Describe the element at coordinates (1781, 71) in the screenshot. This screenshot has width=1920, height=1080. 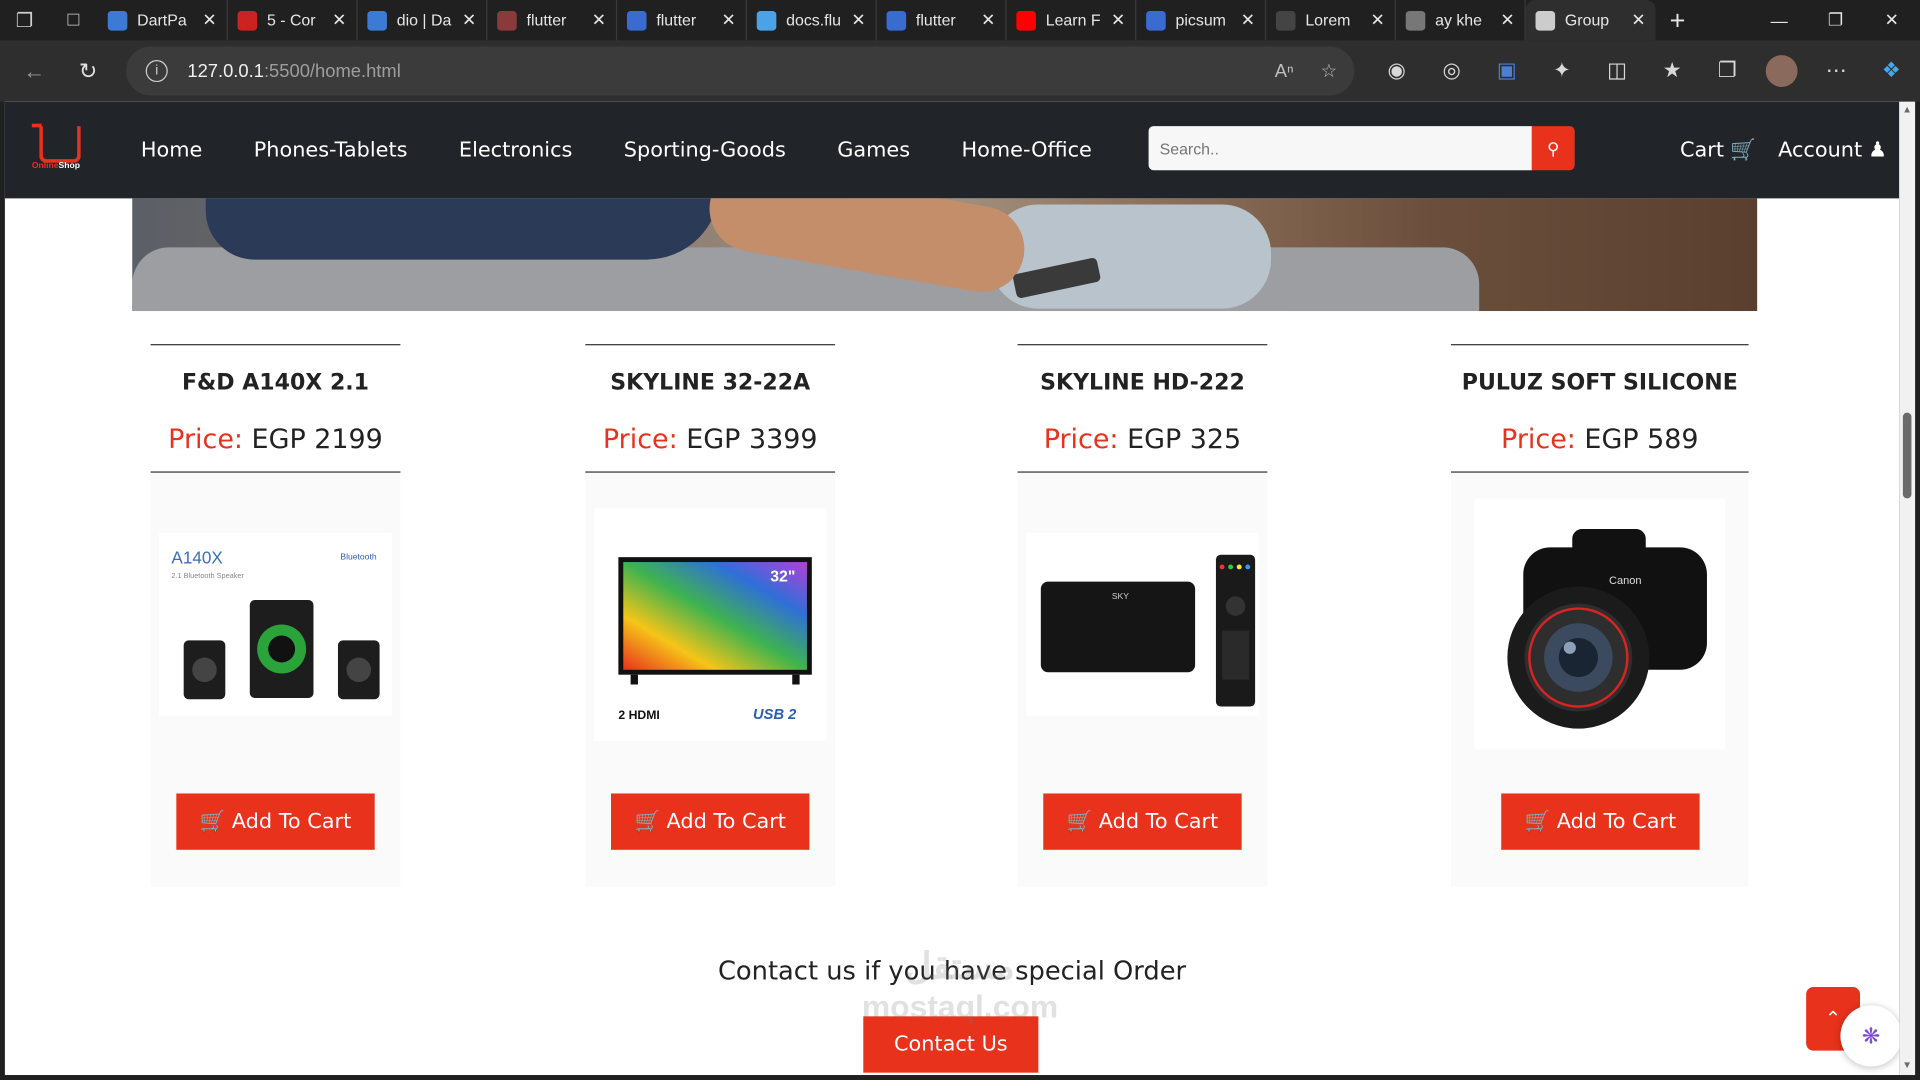
I see `profile-avatar` at that location.